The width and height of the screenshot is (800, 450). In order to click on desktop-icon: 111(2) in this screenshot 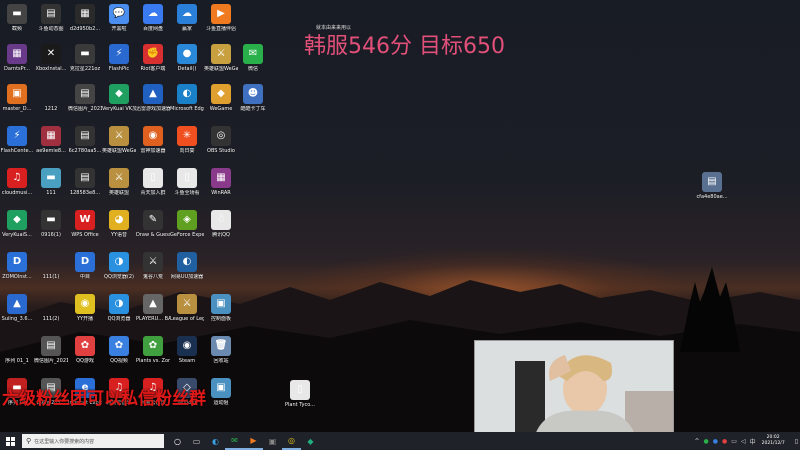, I will do `click(51, 314)`.